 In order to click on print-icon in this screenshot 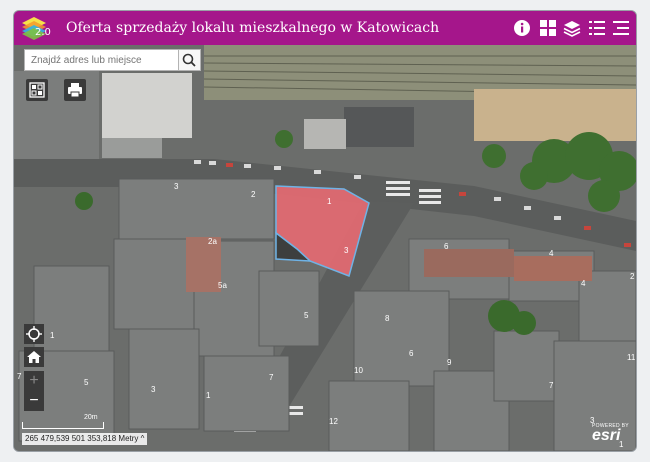, I will do `click(75, 90)`.